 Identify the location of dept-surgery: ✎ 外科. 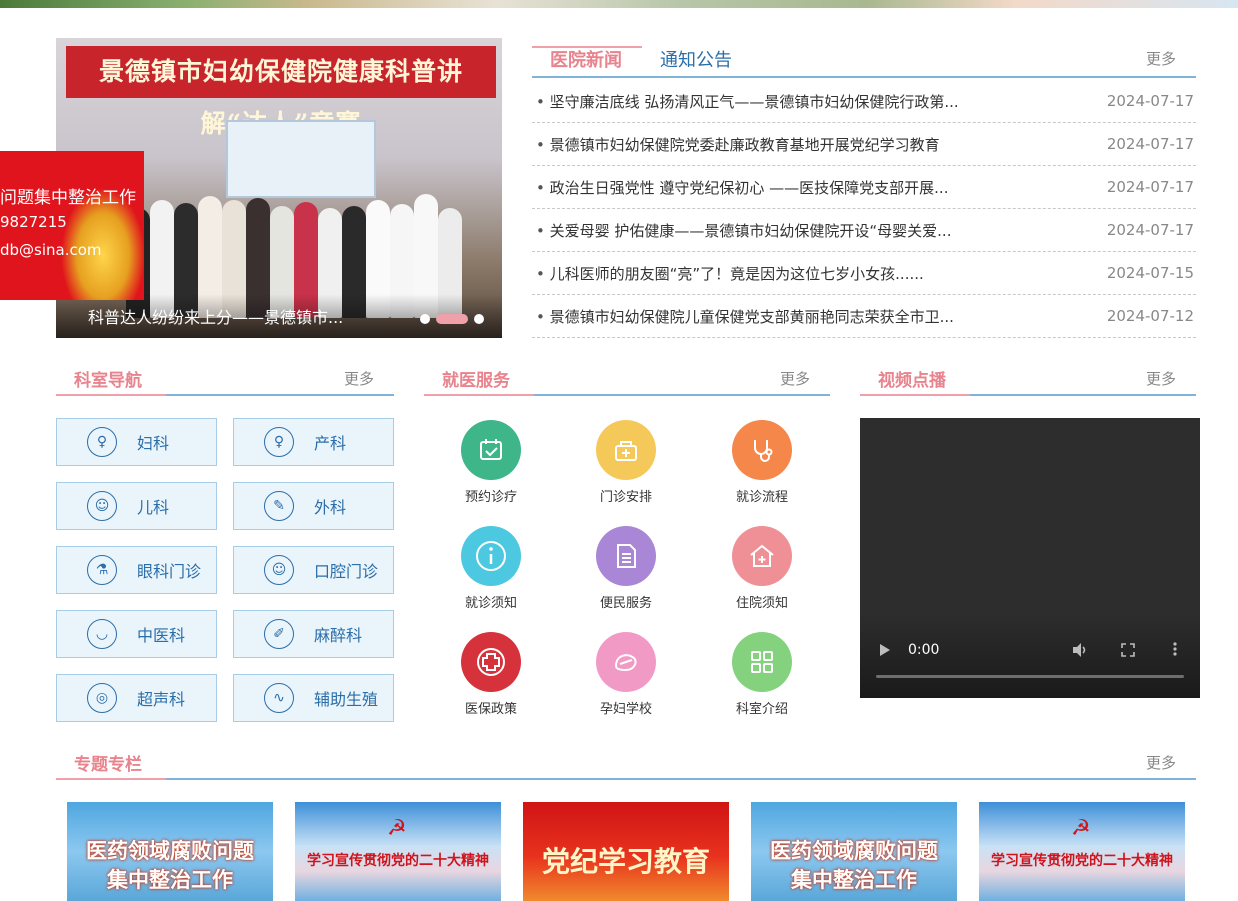
(313, 506).